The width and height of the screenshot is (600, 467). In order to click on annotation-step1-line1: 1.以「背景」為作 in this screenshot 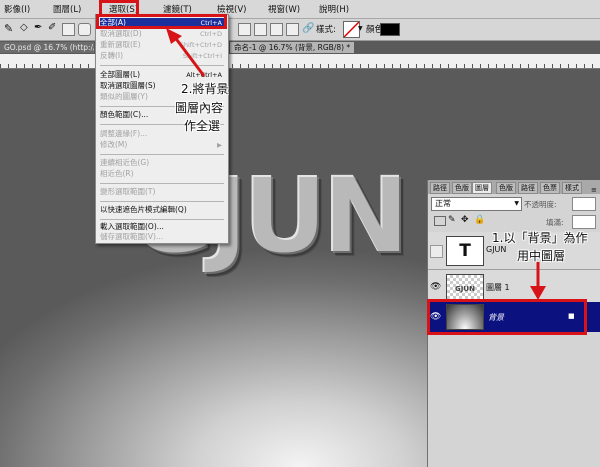, I will do `click(540, 238)`.